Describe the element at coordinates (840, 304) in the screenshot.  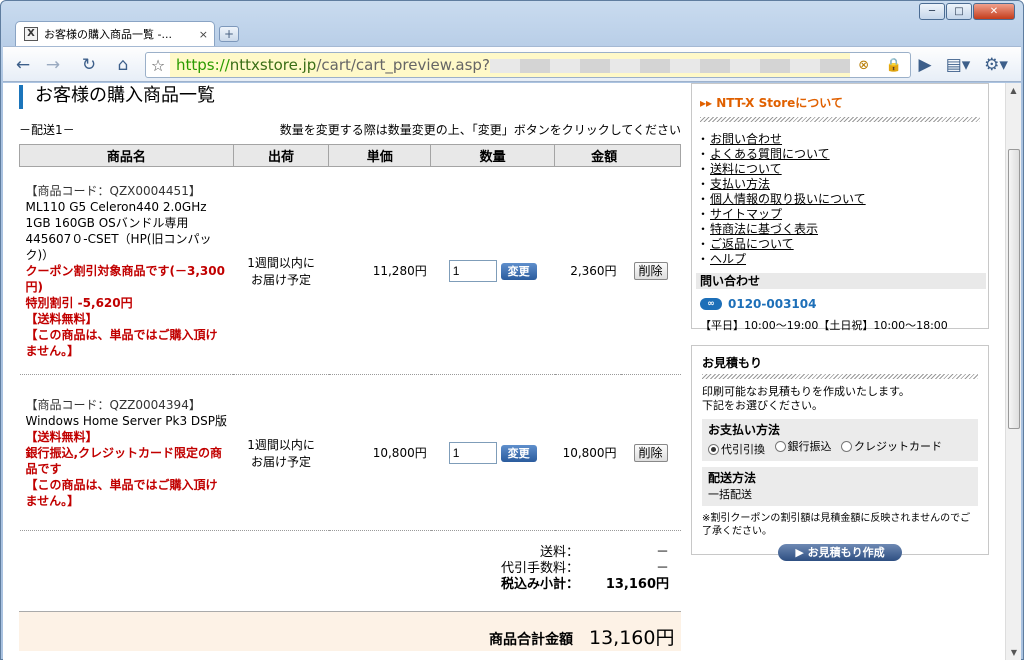
I see `phone-line: ∞ 0120-003104` at that location.